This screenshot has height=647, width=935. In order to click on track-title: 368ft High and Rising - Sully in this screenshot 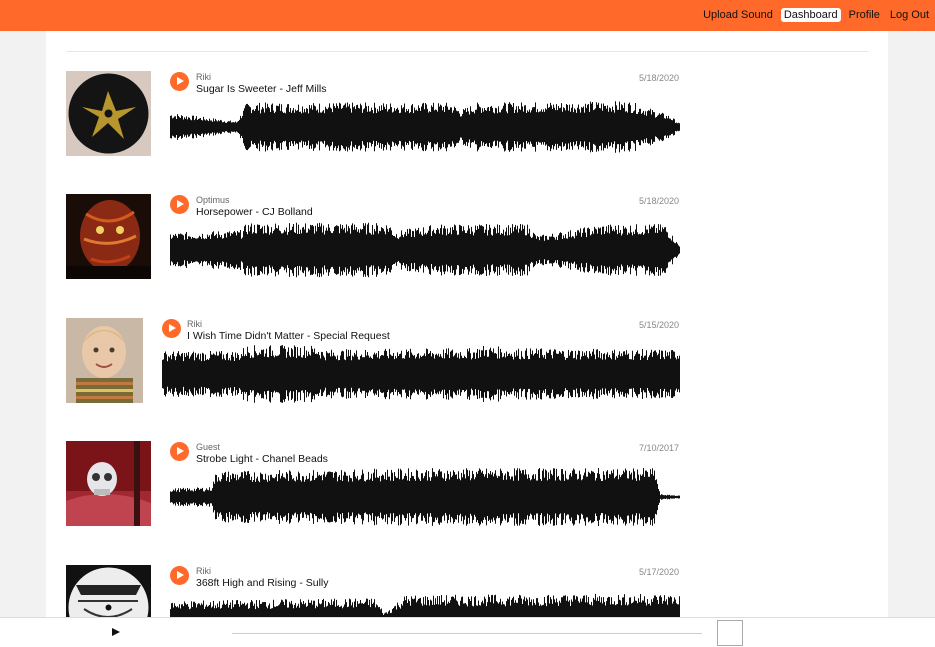, I will do `click(262, 583)`.